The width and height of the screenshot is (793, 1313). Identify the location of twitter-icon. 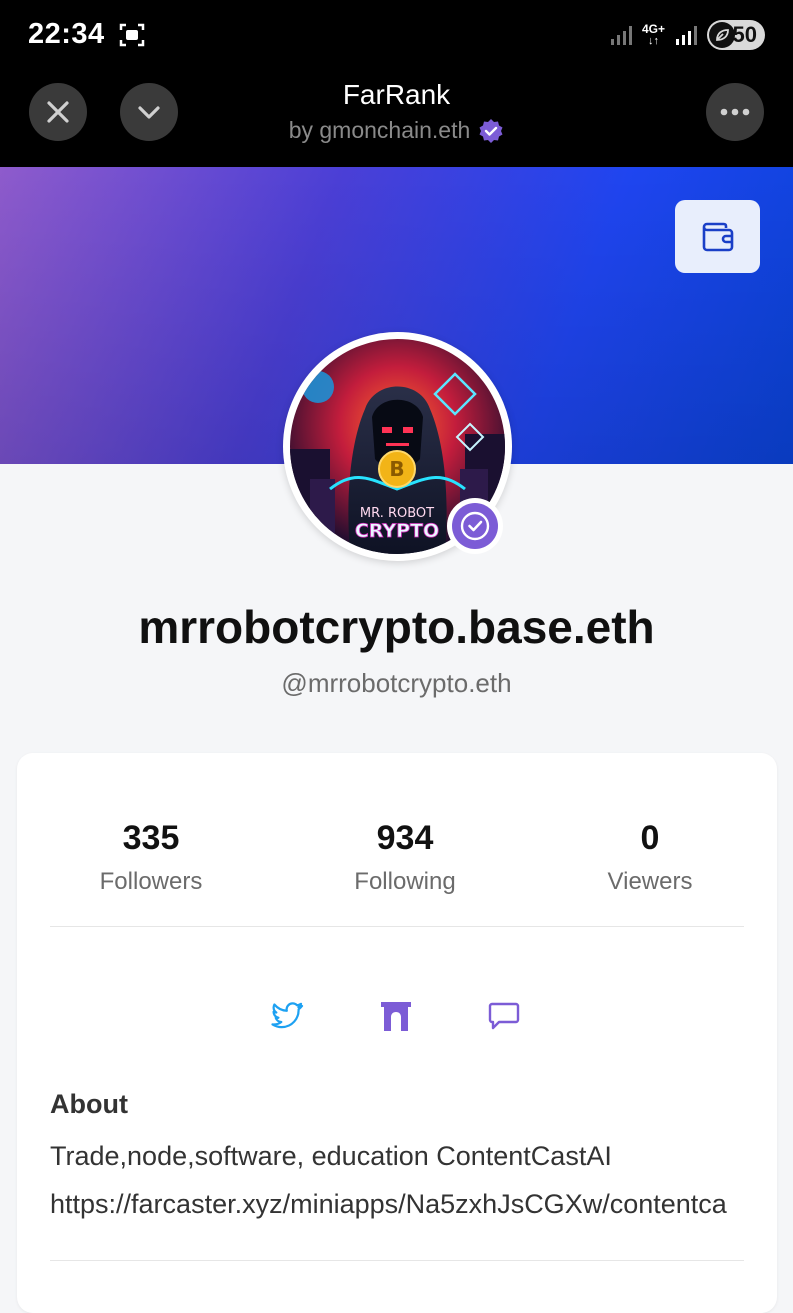
(287, 1015).